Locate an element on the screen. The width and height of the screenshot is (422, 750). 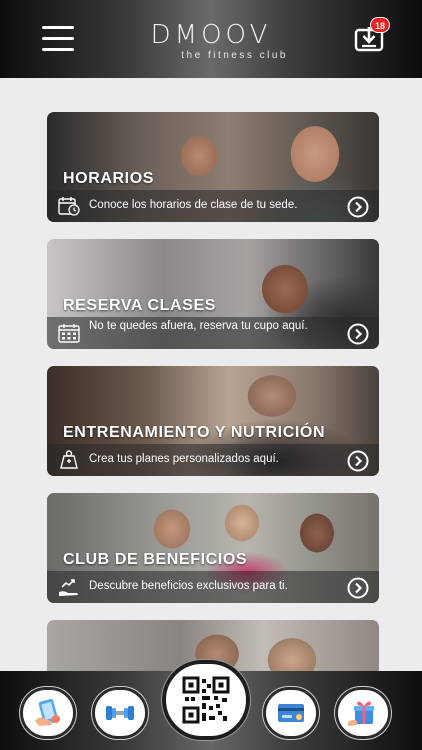
qr-code-icon is located at coordinates (206, 700).